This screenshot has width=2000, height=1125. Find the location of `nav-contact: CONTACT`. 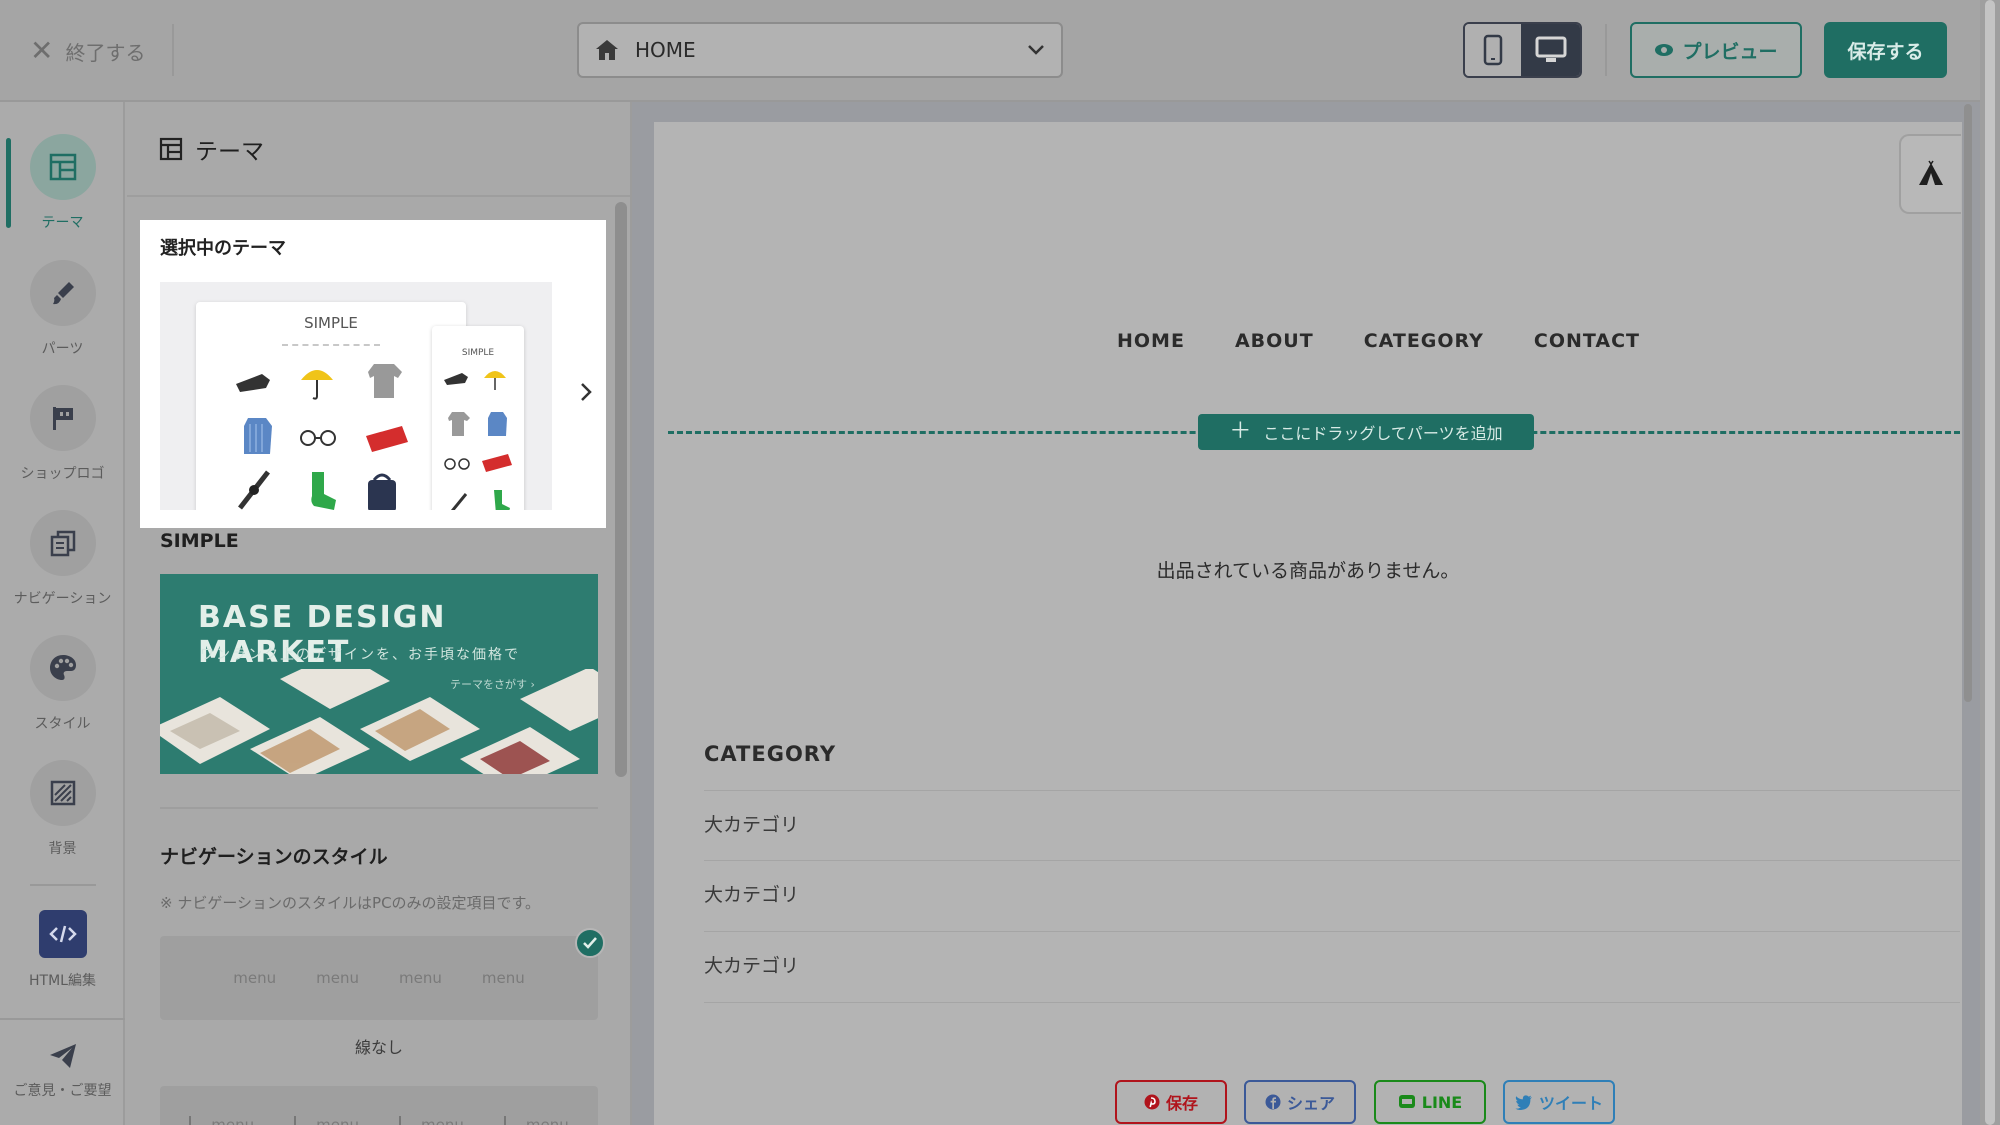

nav-contact: CONTACT is located at coordinates (1587, 341).